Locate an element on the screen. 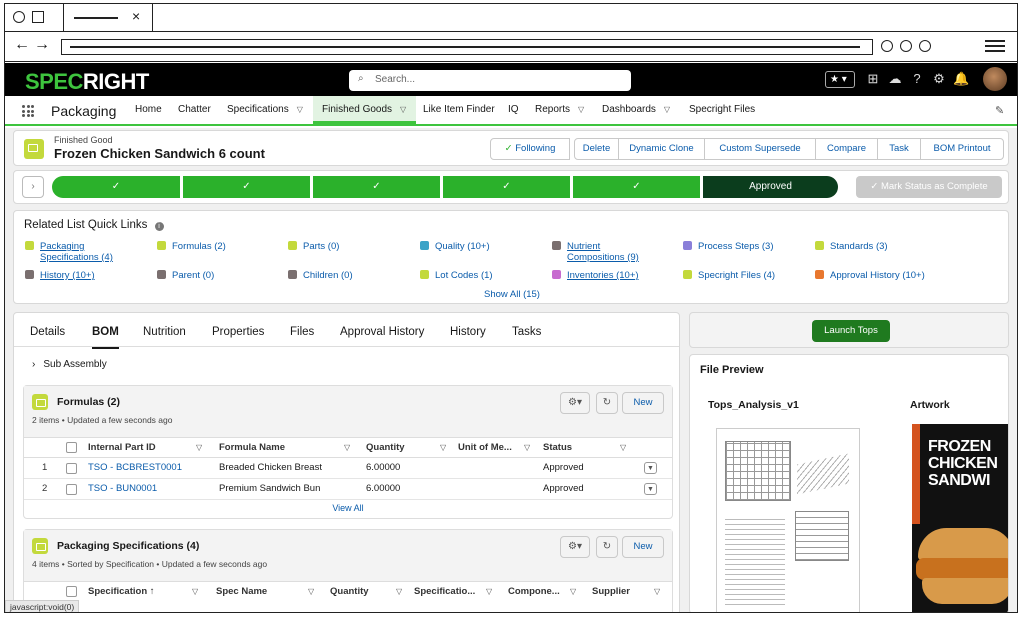 Image resolution: width=1024 pixels, height=618 pixels. compare-button: Compare is located at coordinates (846, 149).